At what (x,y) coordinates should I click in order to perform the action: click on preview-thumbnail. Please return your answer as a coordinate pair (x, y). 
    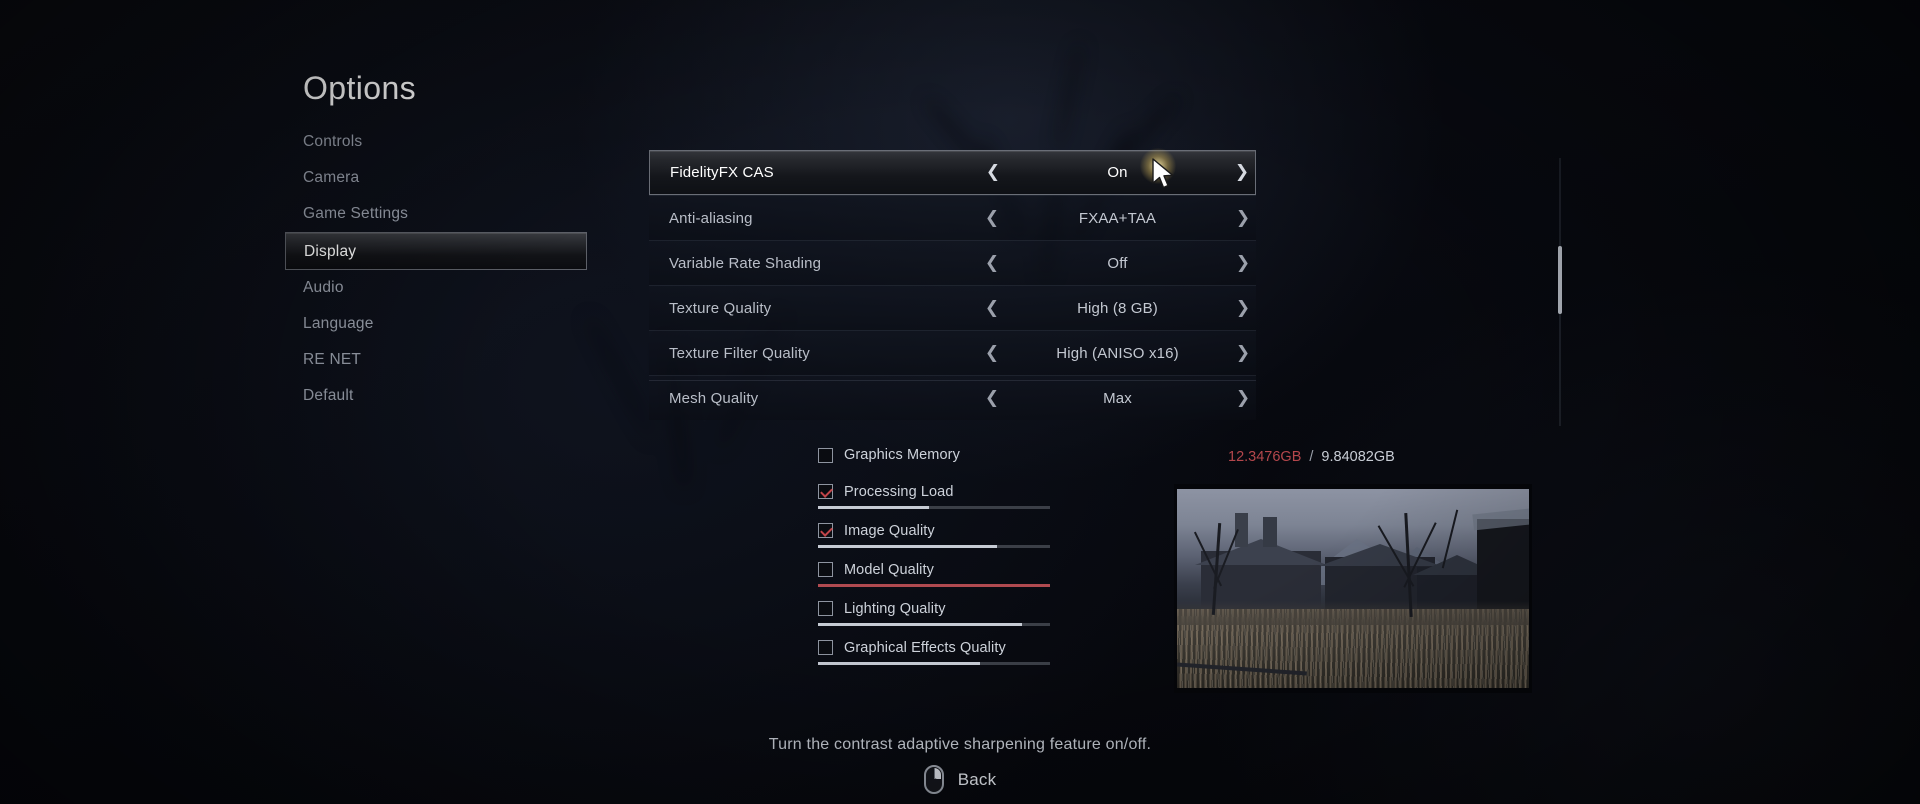
    Looking at the image, I should click on (1353, 588).